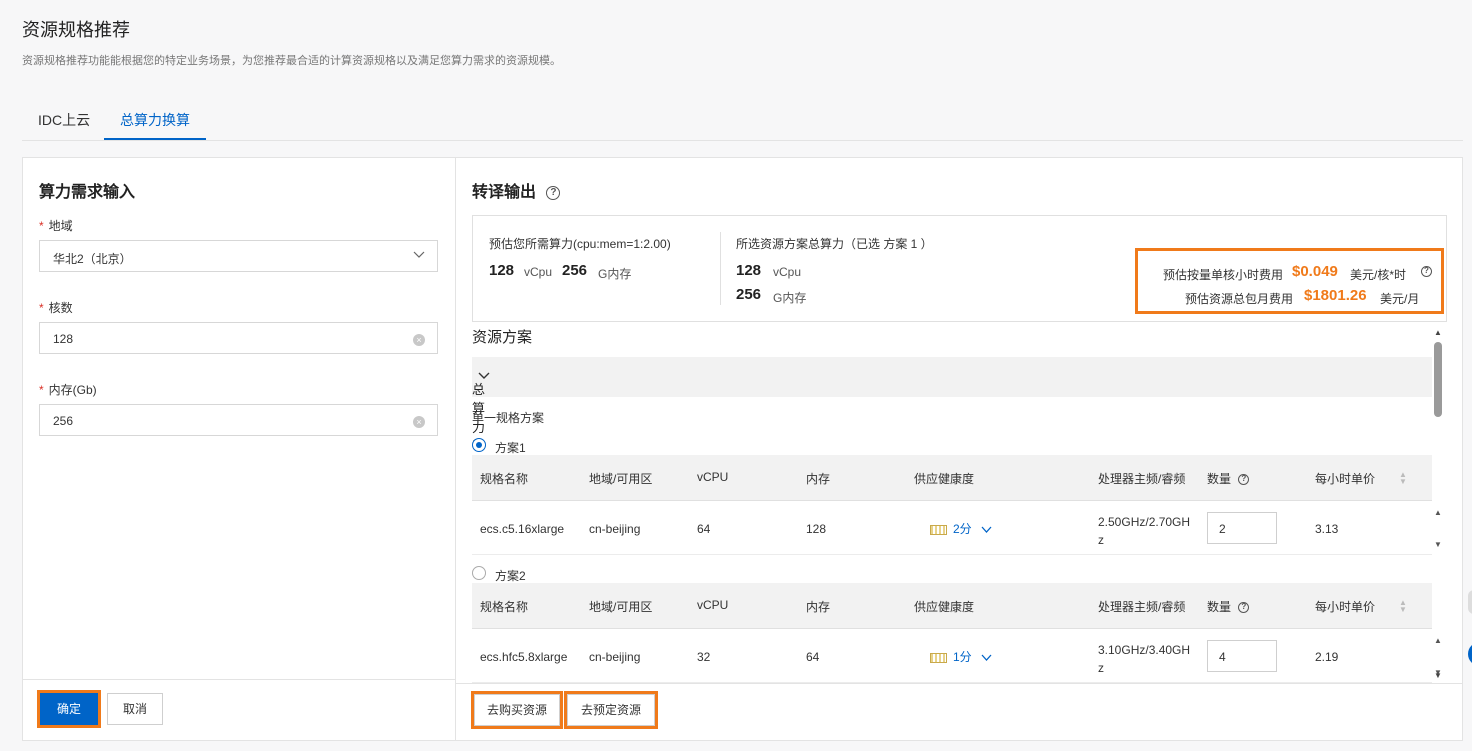  I want to click on plan1-radio, so click(479, 445).